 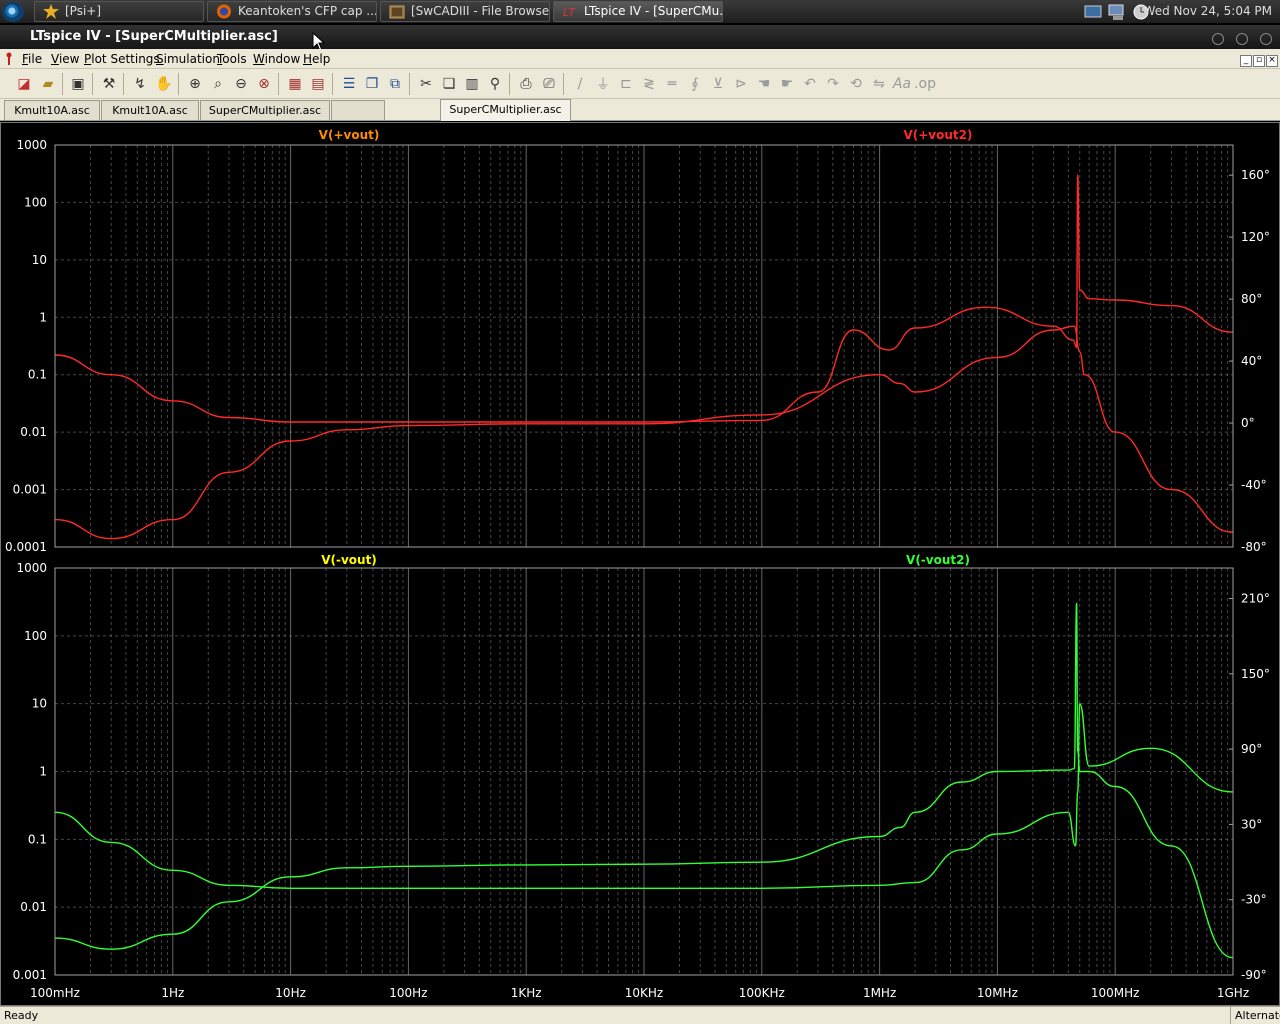 I want to click on autorange-icon: ▦, so click(x=295, y=84).